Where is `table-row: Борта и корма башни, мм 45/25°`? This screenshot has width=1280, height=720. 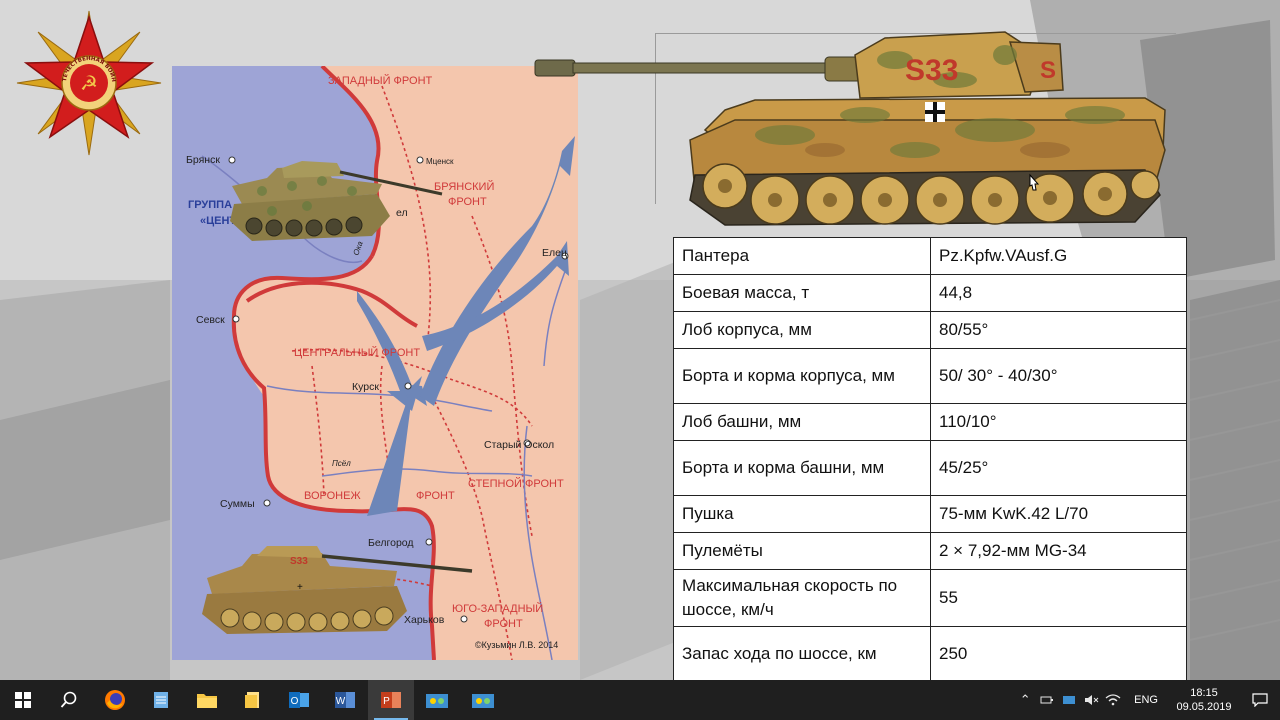 table-row: Борта и корма башни, мм 45/25° is located at coordinates (930, 468).